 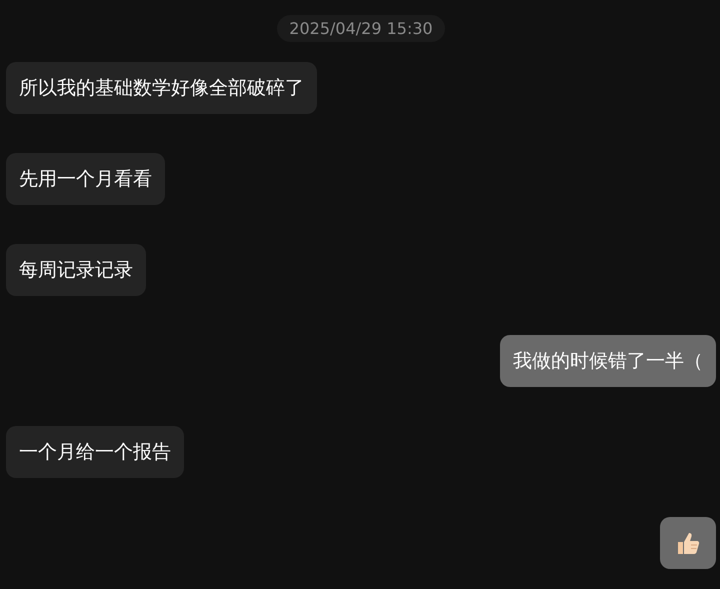 I want to click on timestamp: 2025/04/29 15:30, so click(x=361, y=28).